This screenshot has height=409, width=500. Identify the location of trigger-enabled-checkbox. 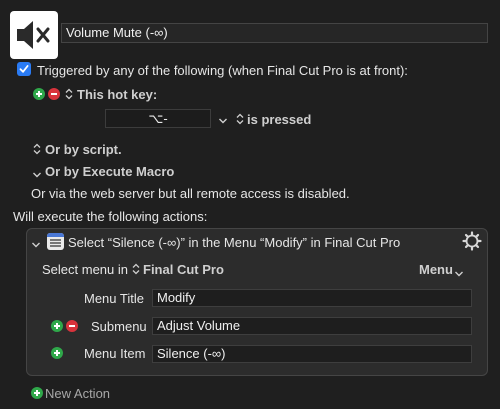
(24, 69).